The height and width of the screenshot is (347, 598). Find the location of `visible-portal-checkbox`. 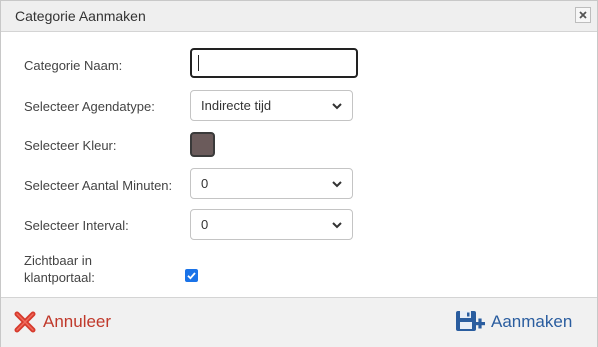

visible-portal-checkbox is located at coordinates (191, 275).